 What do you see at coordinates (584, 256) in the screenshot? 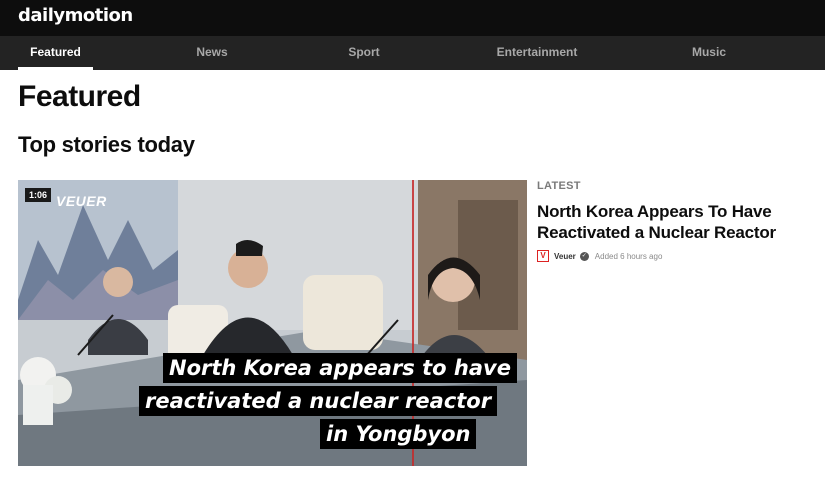
I see `verified-icon: ✓` at bounding box center [584, 256].